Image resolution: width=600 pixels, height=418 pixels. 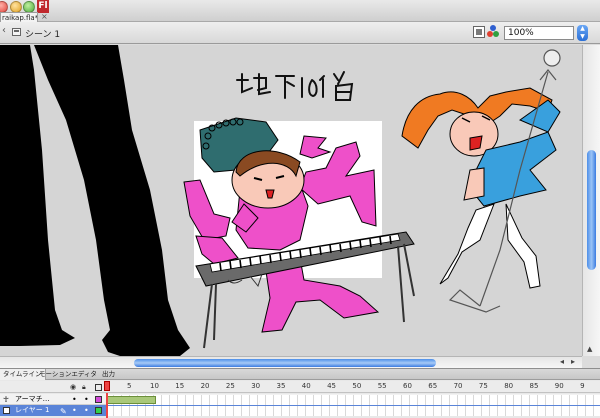 I want to click on zoom-input: 100%, so click(x=539, y=33).